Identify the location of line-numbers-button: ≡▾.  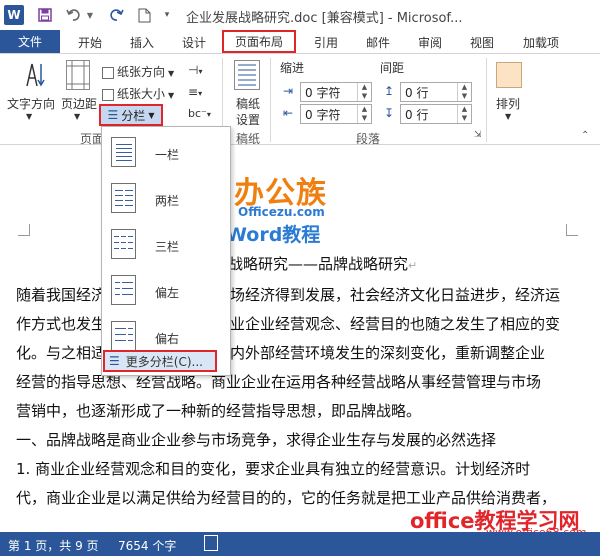
(195, 92).